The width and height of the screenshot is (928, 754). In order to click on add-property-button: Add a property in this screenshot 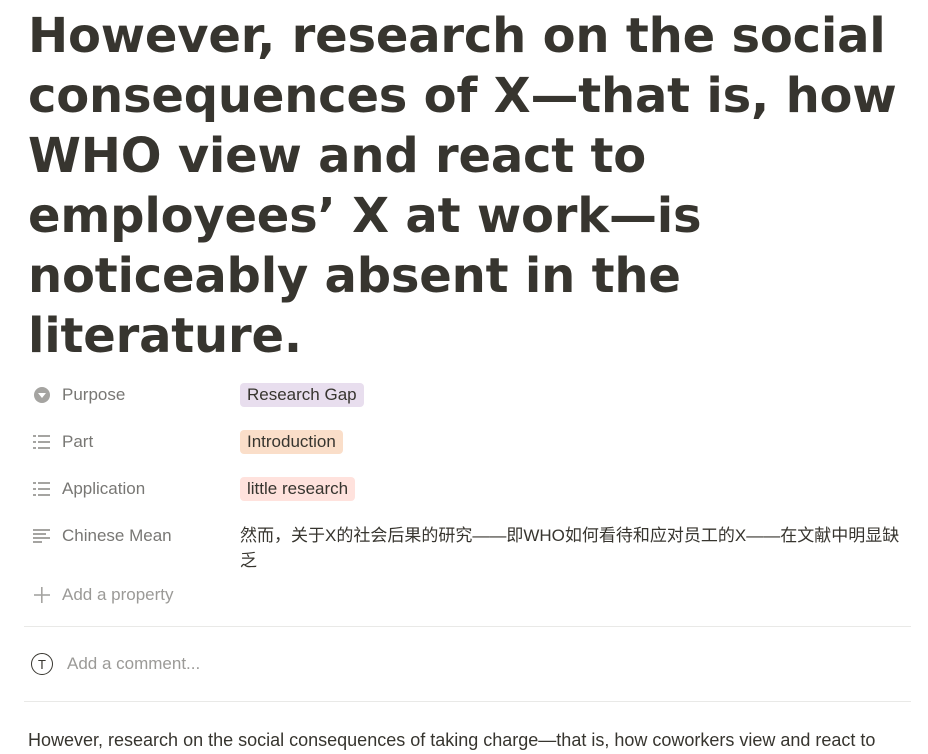, I will do `click(469, 595)`.